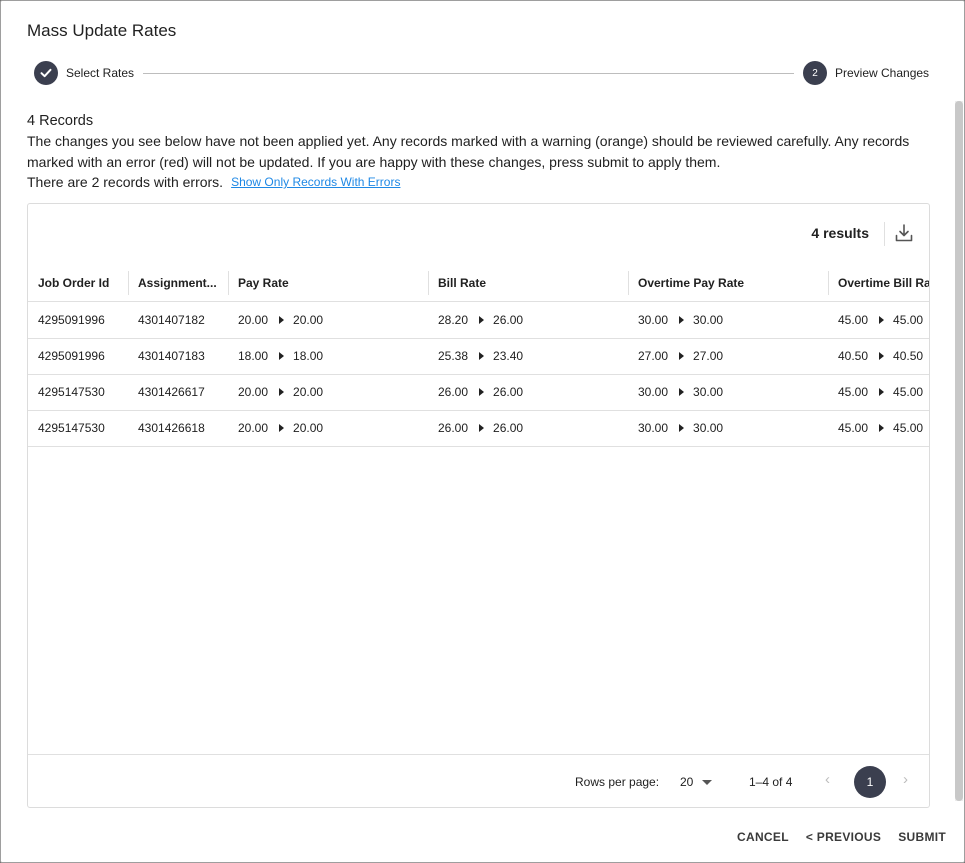 The width and height of the screenshot is (965, 863). Describe the element at coordinates (904, 233) in the screenshot. I see `download-icon` at that location.